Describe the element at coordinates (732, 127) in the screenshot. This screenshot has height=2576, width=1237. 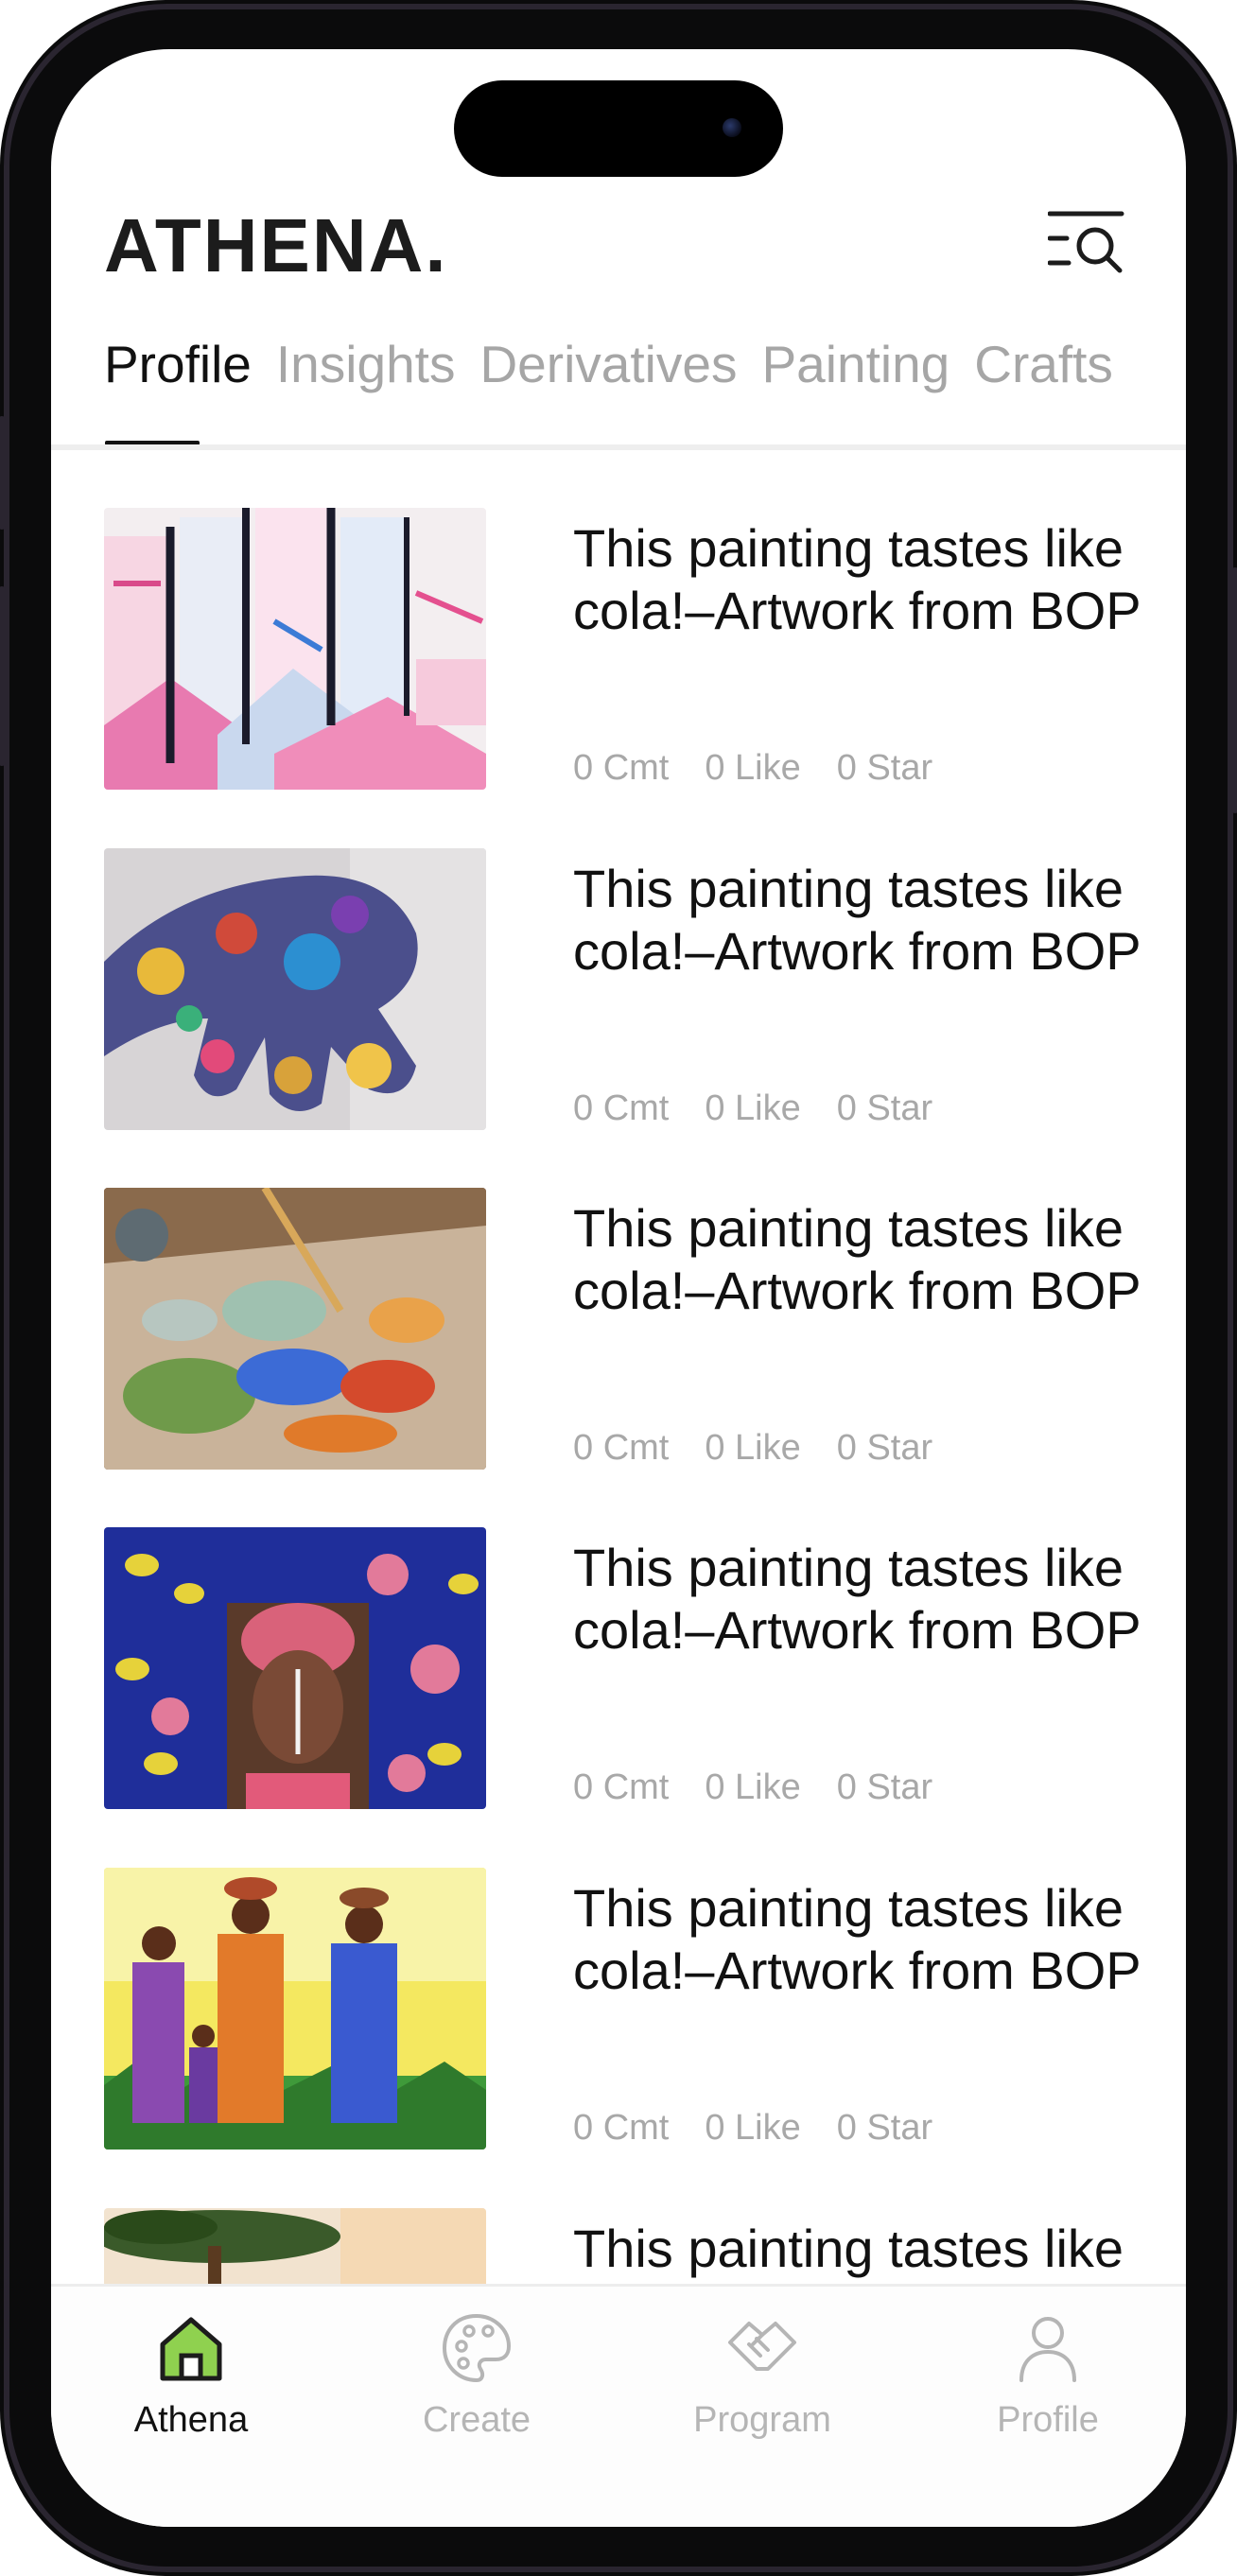
I see `camera-icon` at that location.